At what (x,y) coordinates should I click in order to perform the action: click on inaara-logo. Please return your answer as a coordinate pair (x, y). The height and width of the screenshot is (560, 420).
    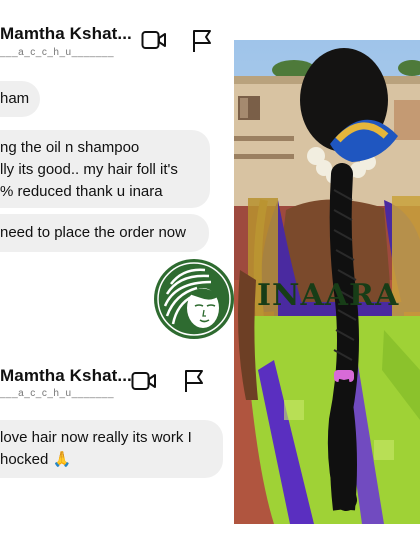
    Looking at the image, I should click on (194, 299).